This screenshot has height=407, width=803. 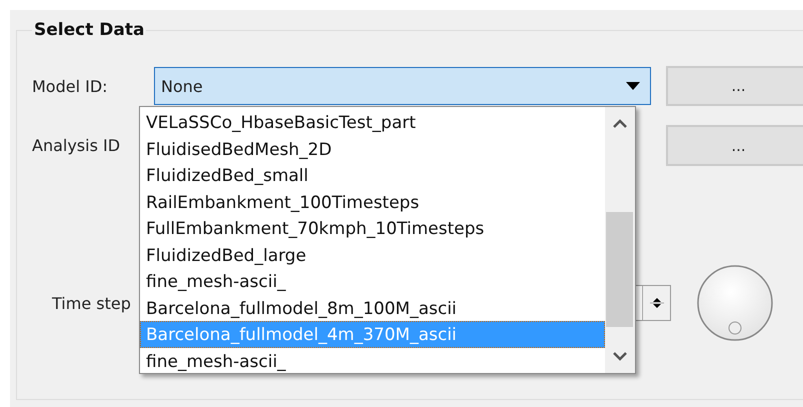 What do you see at coordinates (372, 307) in the screenshot?
I see `dropdown-item: Barcelona_fullmodel_8m_100M_ascii` at bounding box center [372, 307].